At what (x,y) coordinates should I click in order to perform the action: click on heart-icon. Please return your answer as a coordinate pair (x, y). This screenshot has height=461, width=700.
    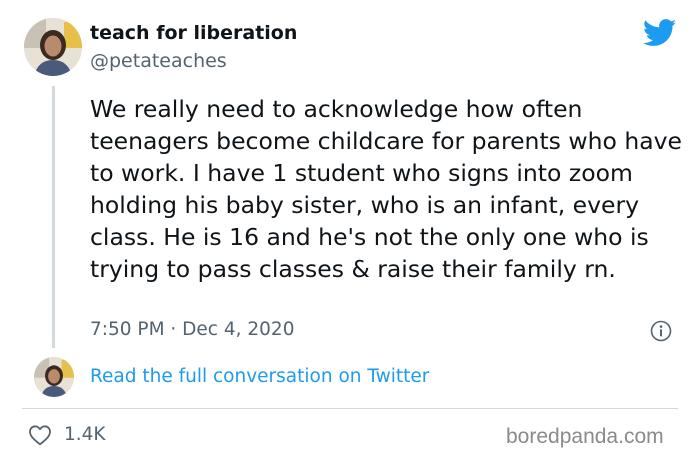
    Looking at the image, I should click on (40, 435).